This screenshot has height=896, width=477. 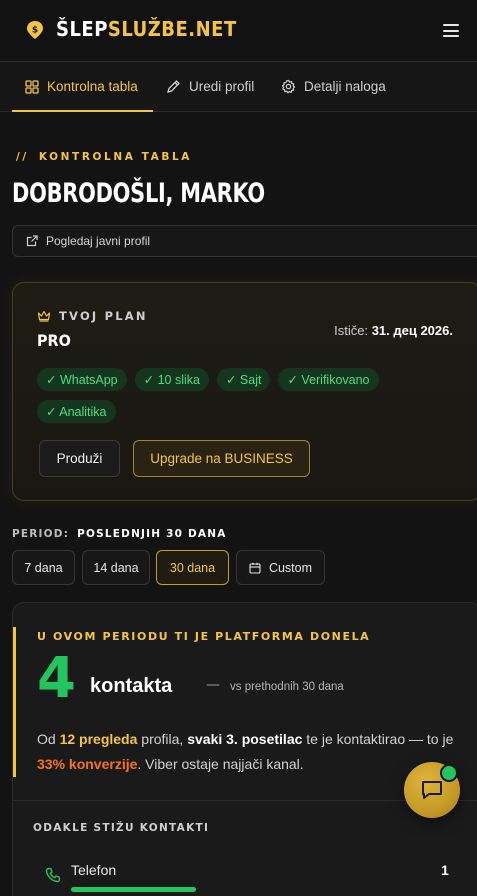 I want to click on comparison-text: vs prethodnih 30 dana, so click(x=287, y=687).